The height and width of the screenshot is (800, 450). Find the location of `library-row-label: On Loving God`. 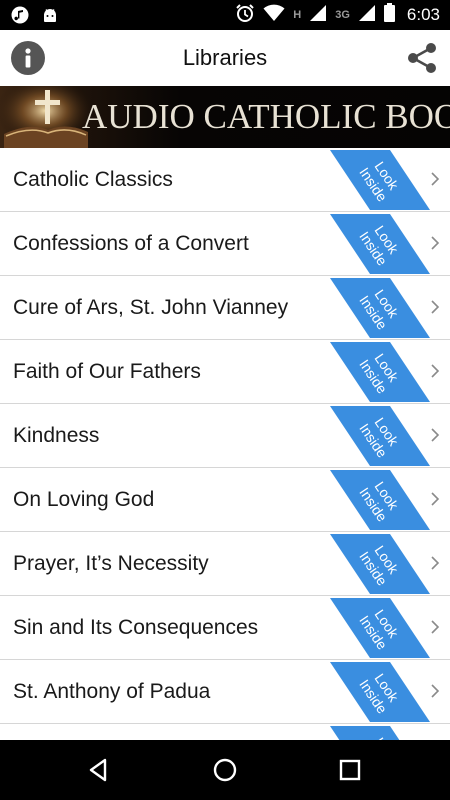

library-row-label: On Loving God is located at coordinates (84, 499).